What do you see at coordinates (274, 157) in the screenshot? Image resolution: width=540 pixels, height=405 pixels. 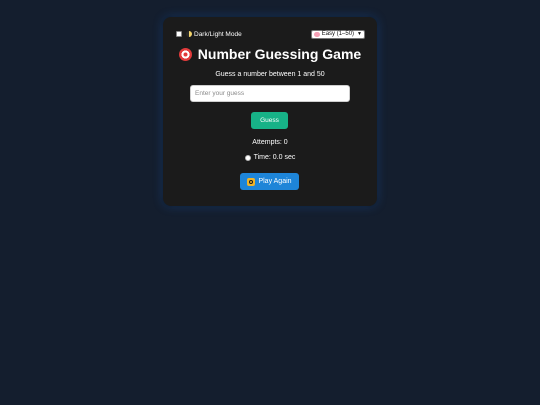 I see `timer-text: Time: 0.0 sec` at bounding box center [274, 157].